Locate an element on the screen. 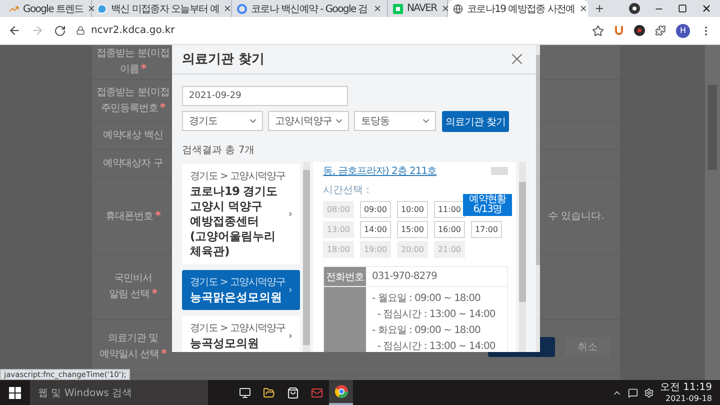 This screenshot has height=405, width=720. info-label-cell: 전화번호 is located at coordinates (345, 276).